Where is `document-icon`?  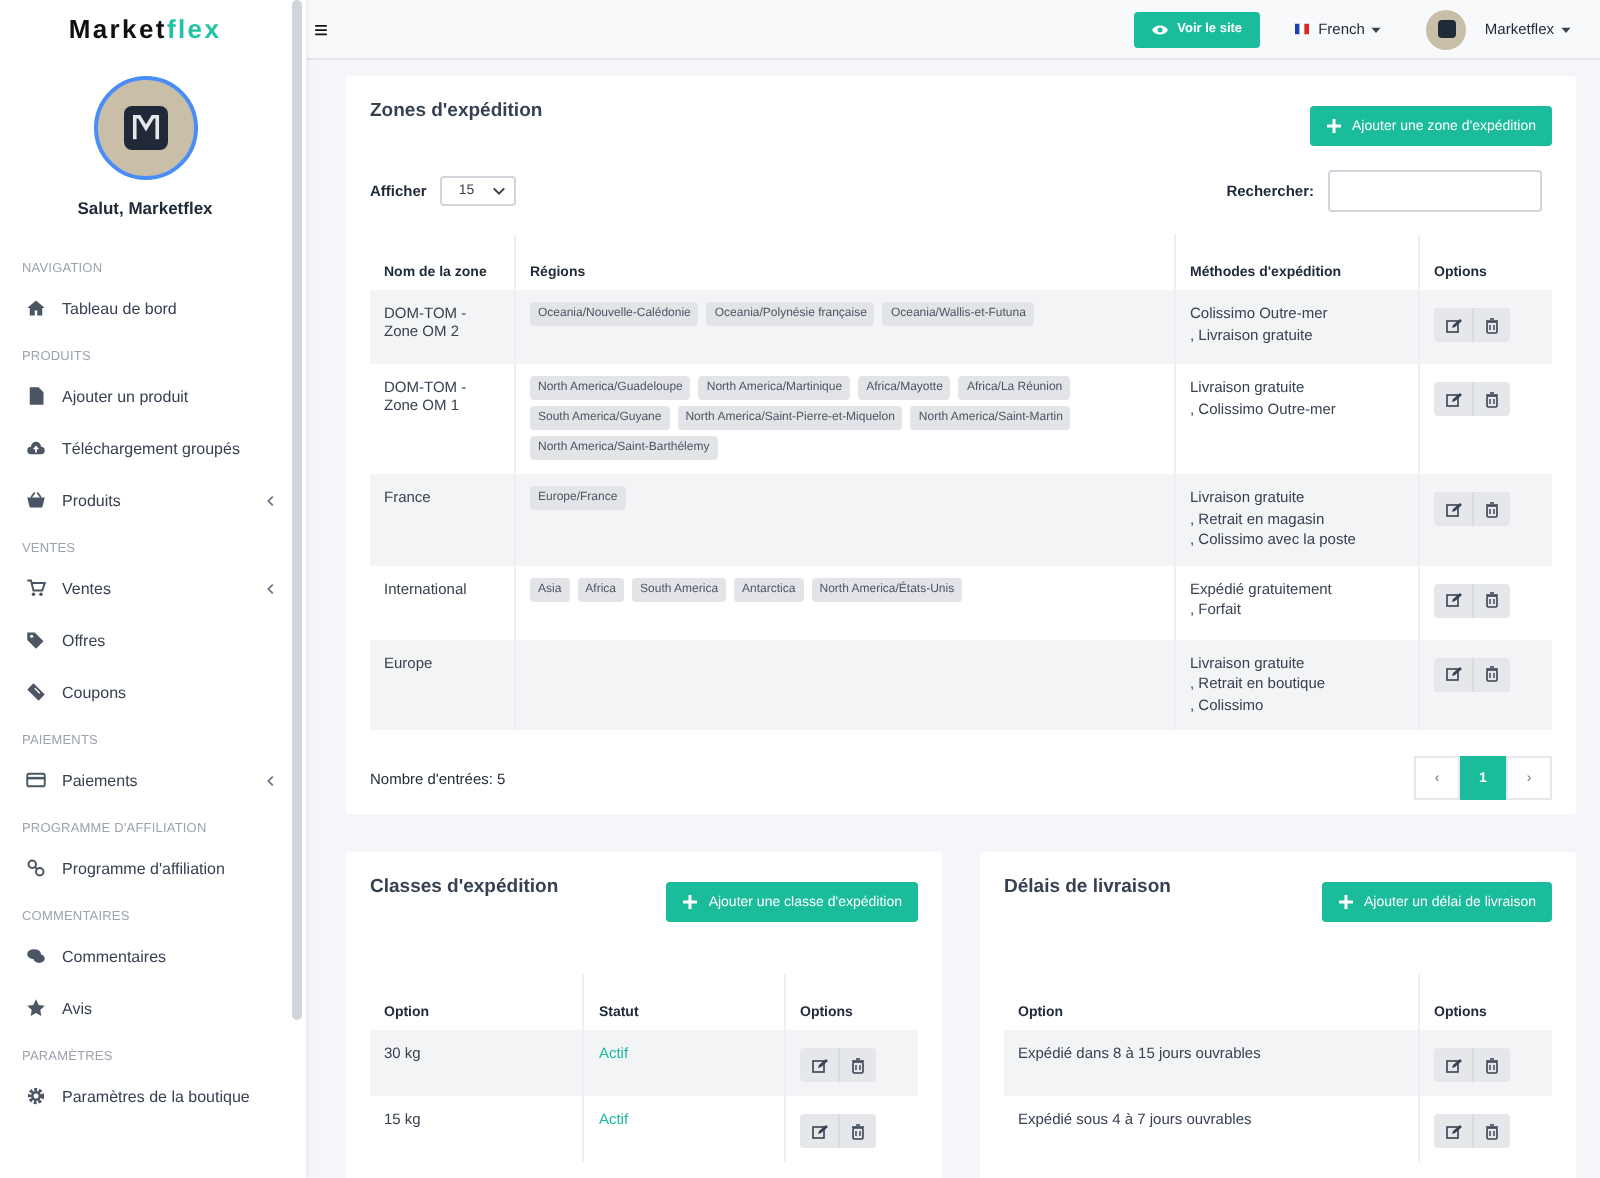 document-icon is located at coordinates (36, 396).